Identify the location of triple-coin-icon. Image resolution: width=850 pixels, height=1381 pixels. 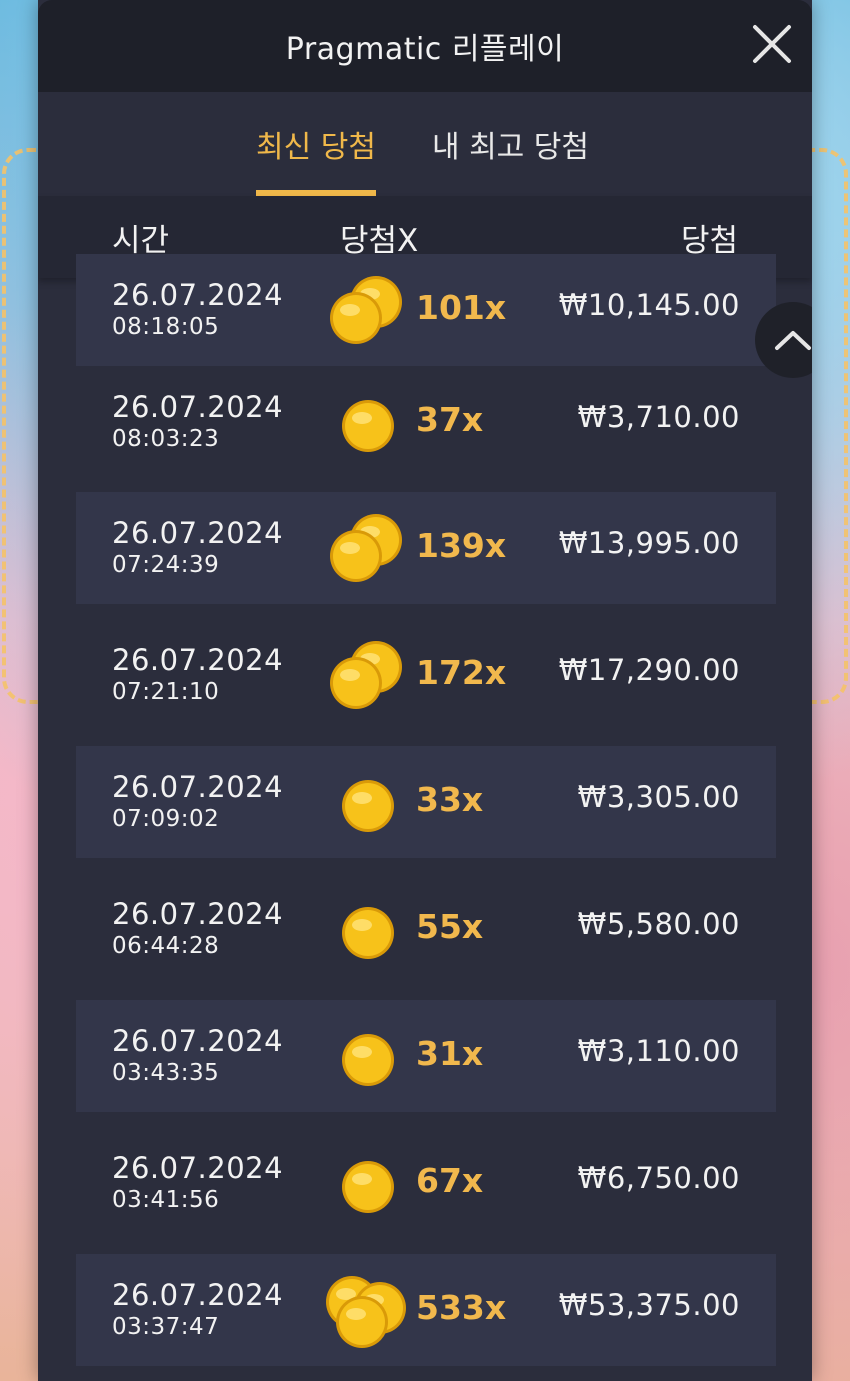
(366, 1312).